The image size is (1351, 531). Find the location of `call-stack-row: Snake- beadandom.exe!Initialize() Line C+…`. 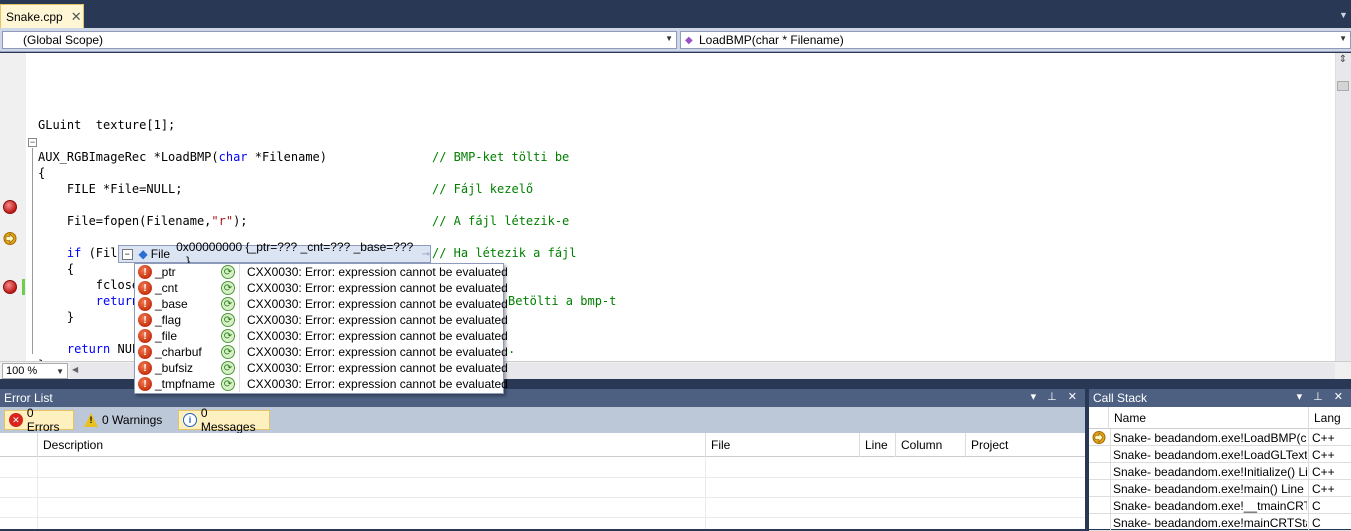

call-stack-row: Snake- beadandom.exe!Initialize() Line C+… is located at coordinates (1220, 471).